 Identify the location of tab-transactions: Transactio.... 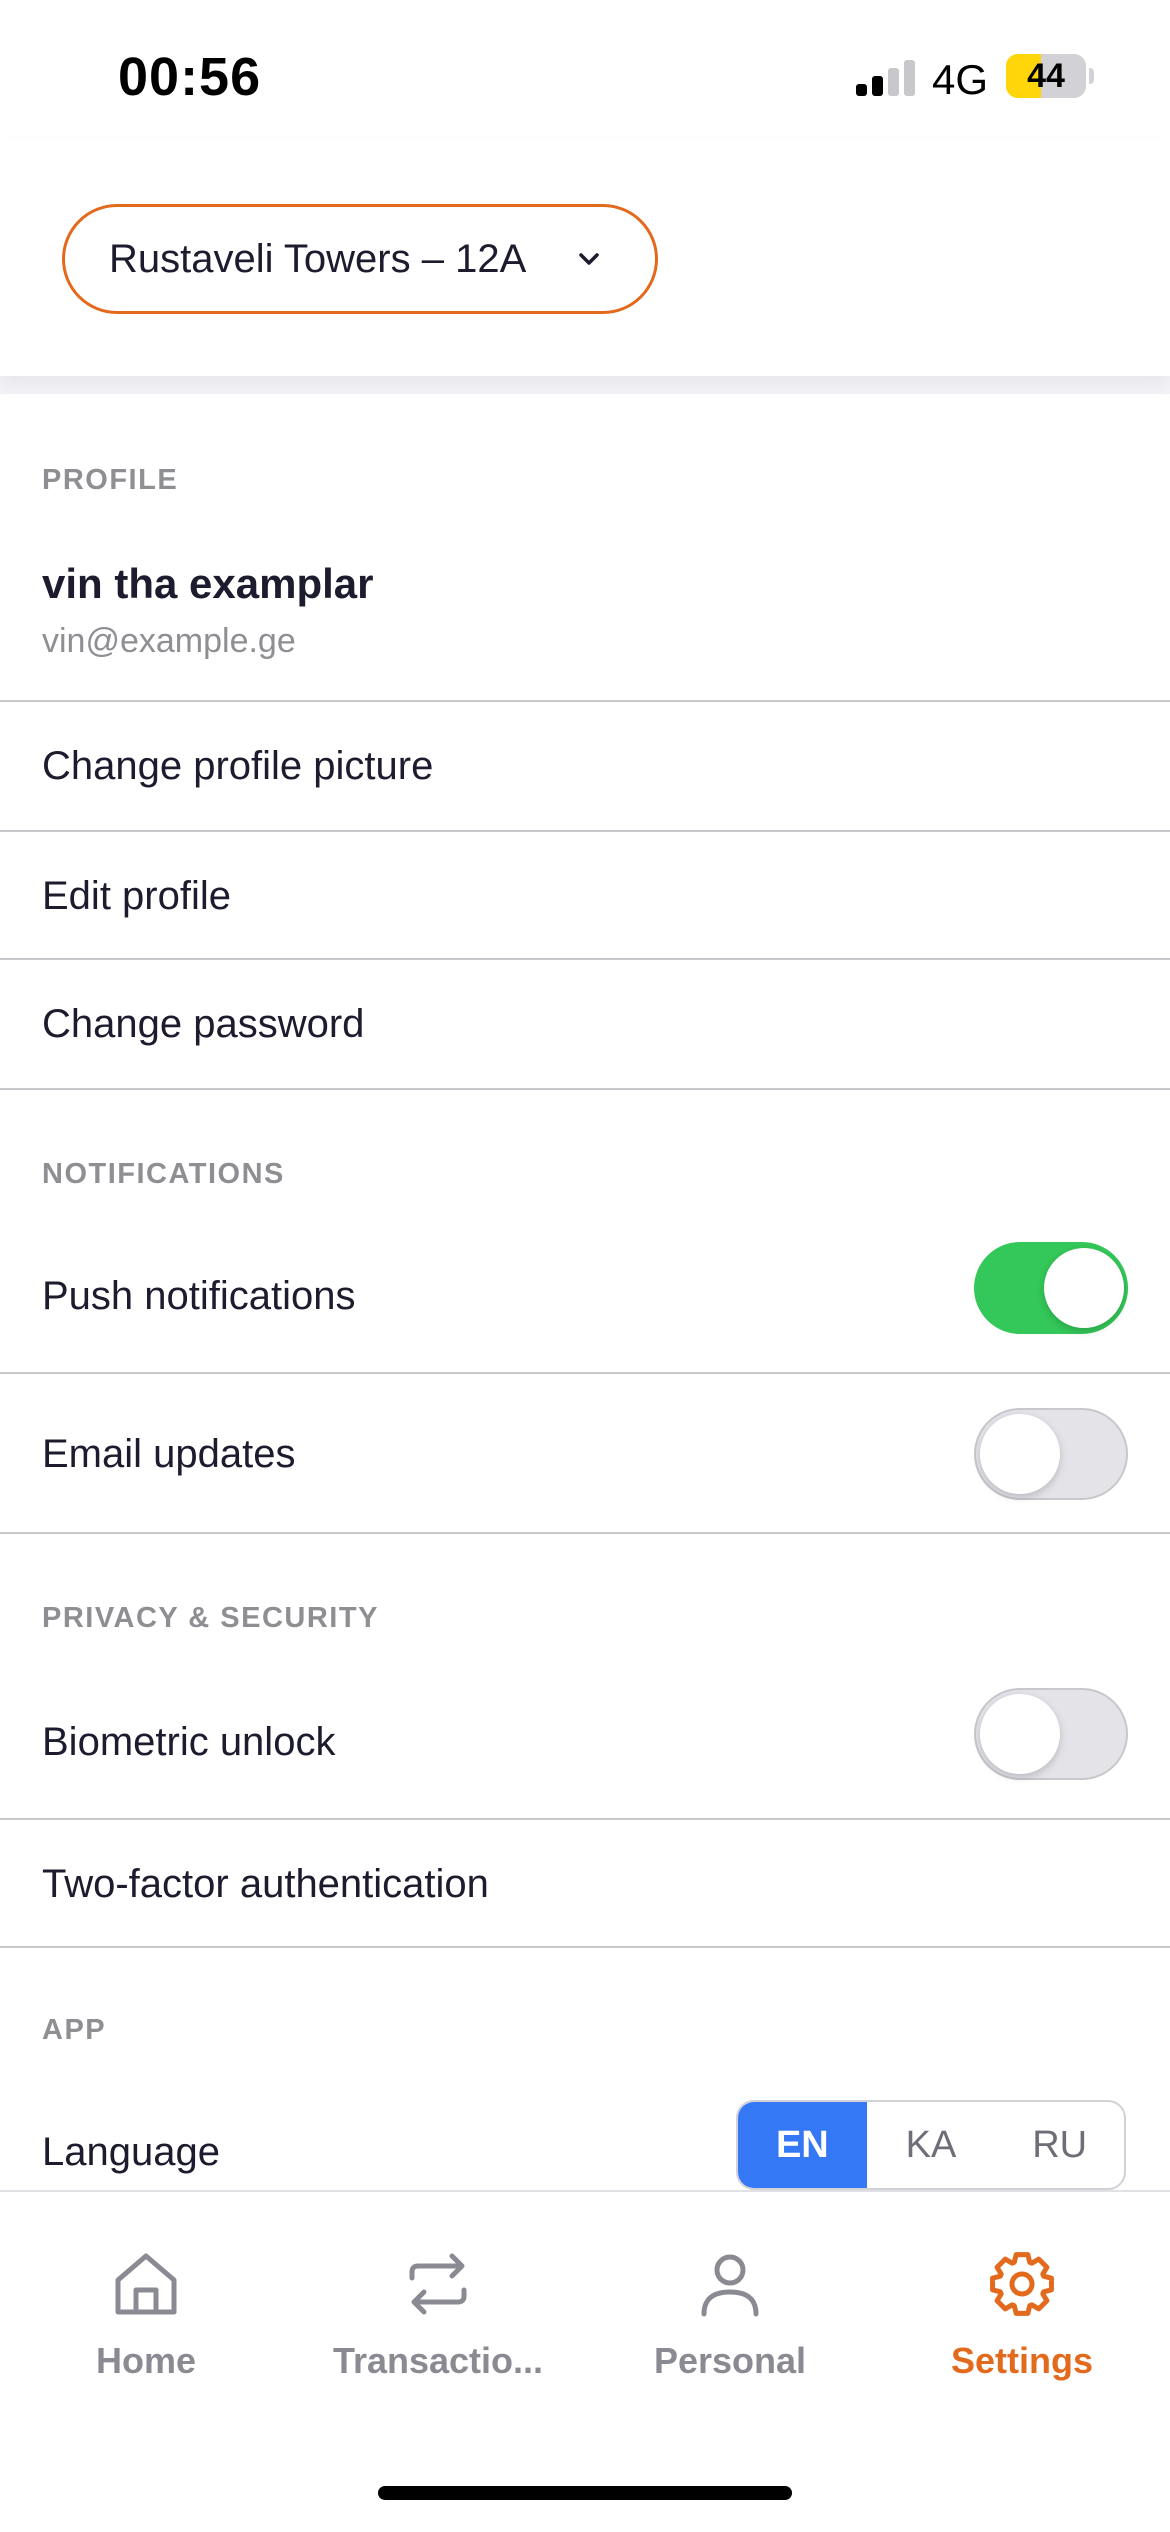
(438, 2307).